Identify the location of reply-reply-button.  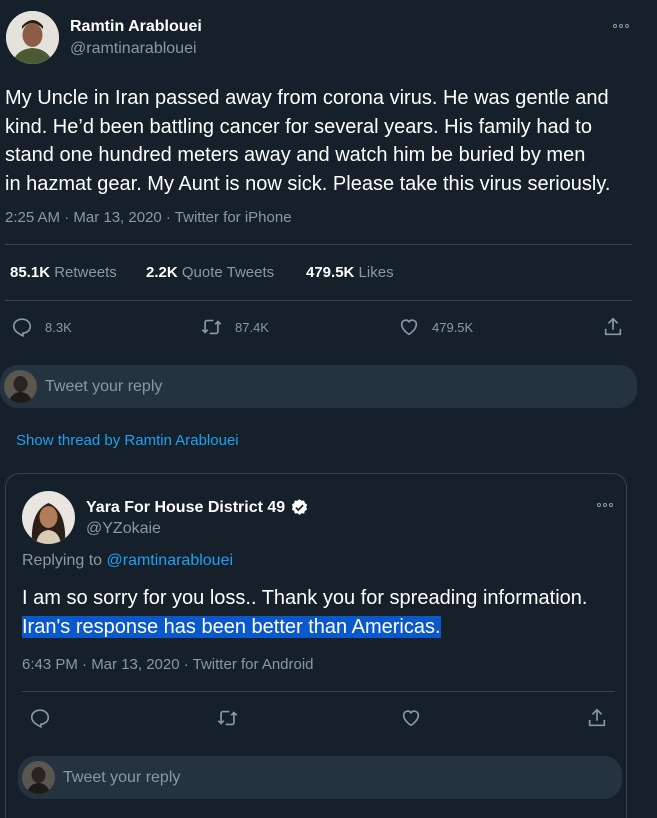
(40, 718).